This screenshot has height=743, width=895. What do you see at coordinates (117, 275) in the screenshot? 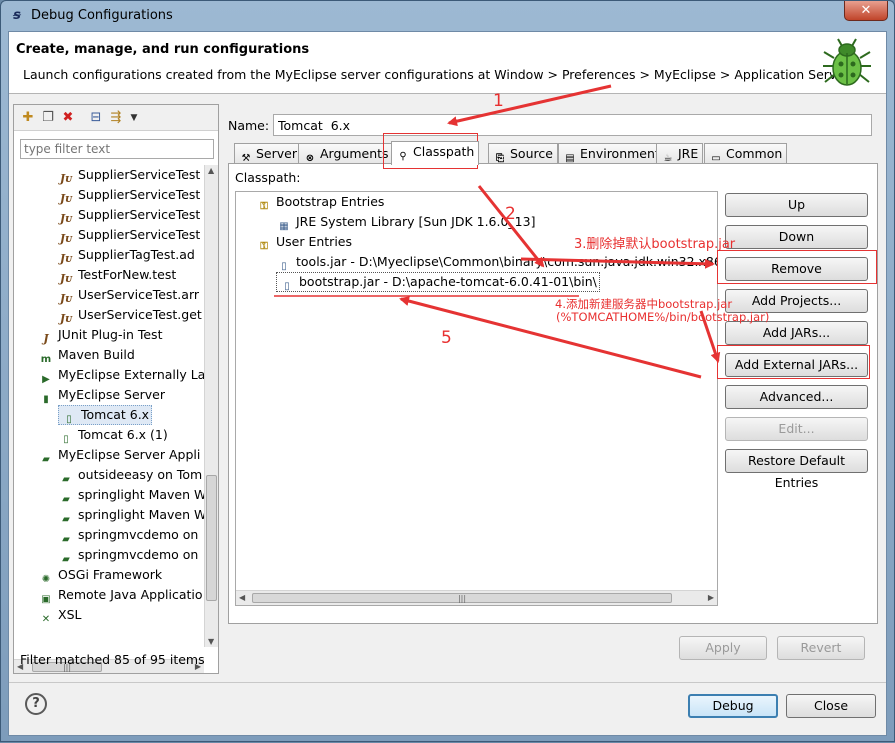
I see `config-tree-item: Jᴜ TestForNew.test` at bounding box center [117, 275].